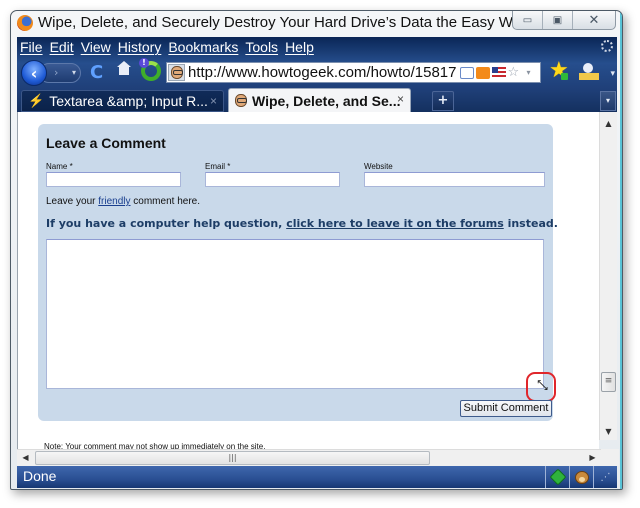 The image size is (640, 508). I want to click on menu-view: View, so click(96, 47).